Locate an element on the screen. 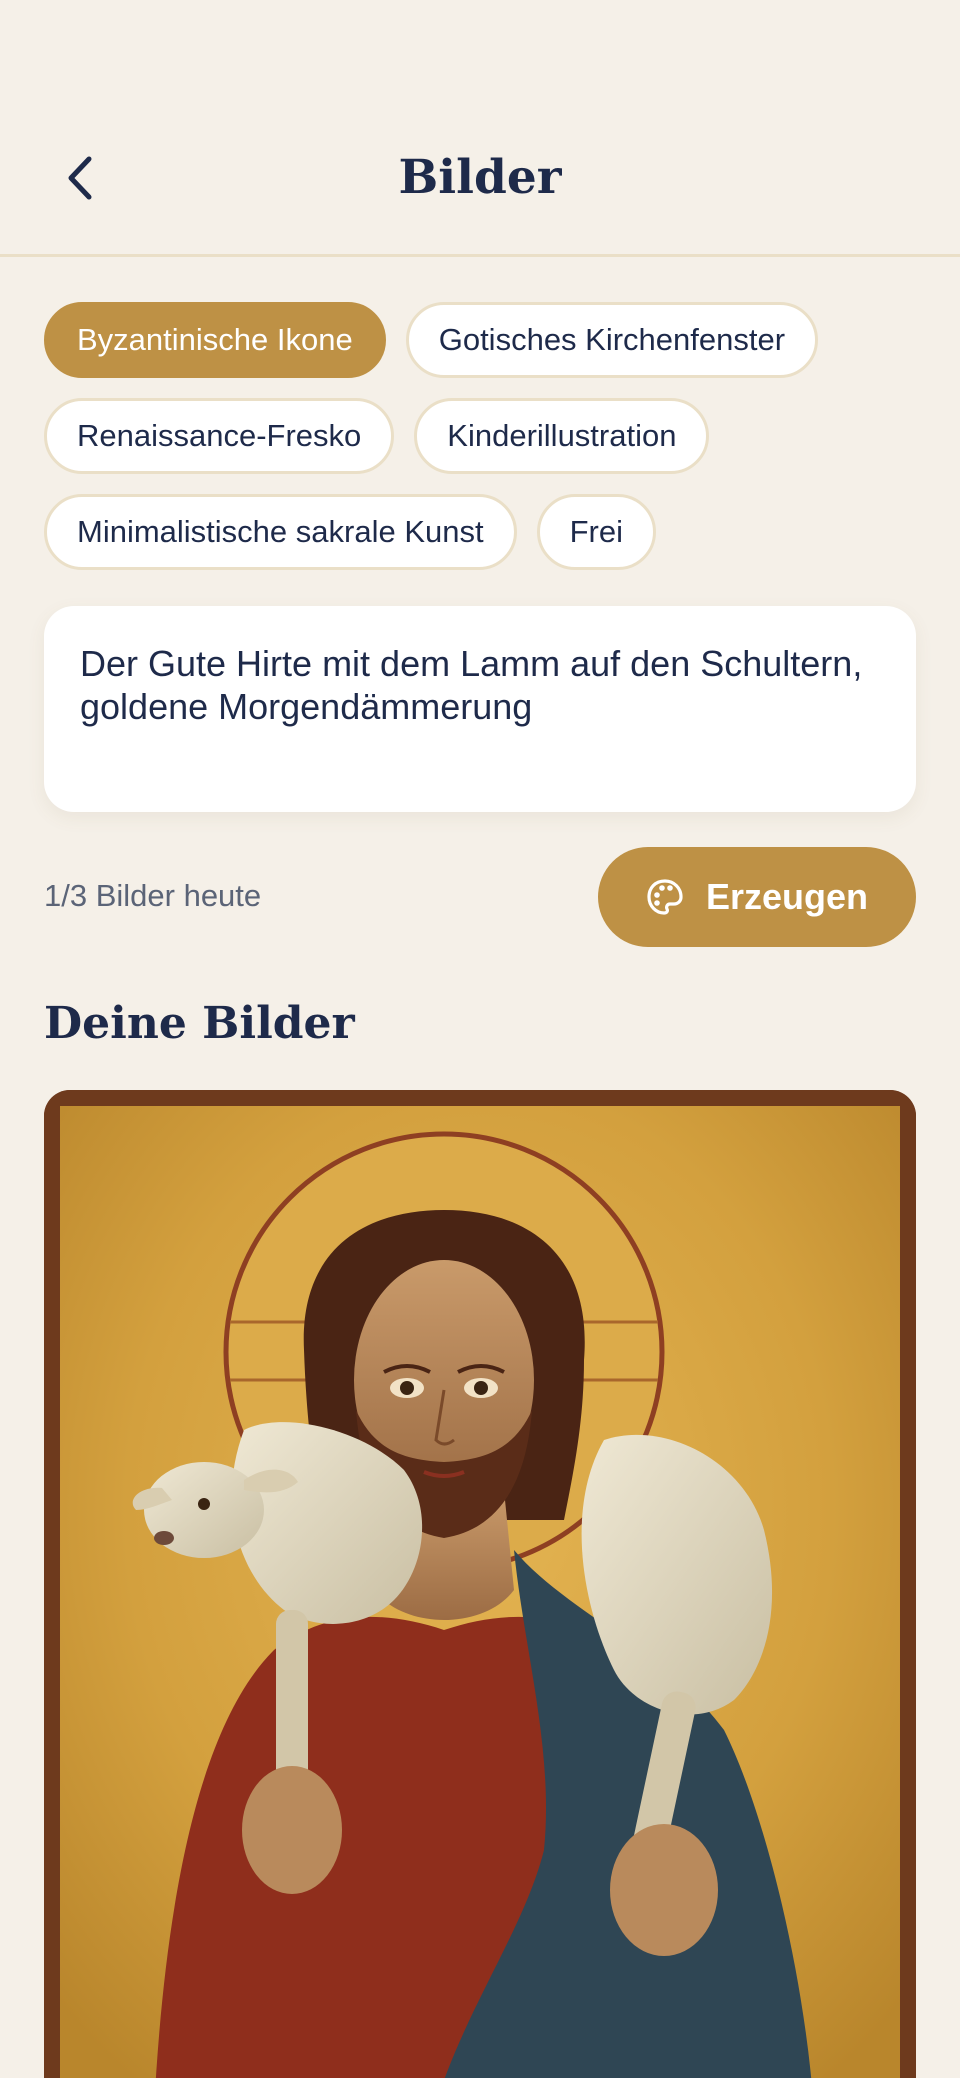  style-chip-gothic-window: Gotisches Kirchenfenster is located at coordinates (612, 340).